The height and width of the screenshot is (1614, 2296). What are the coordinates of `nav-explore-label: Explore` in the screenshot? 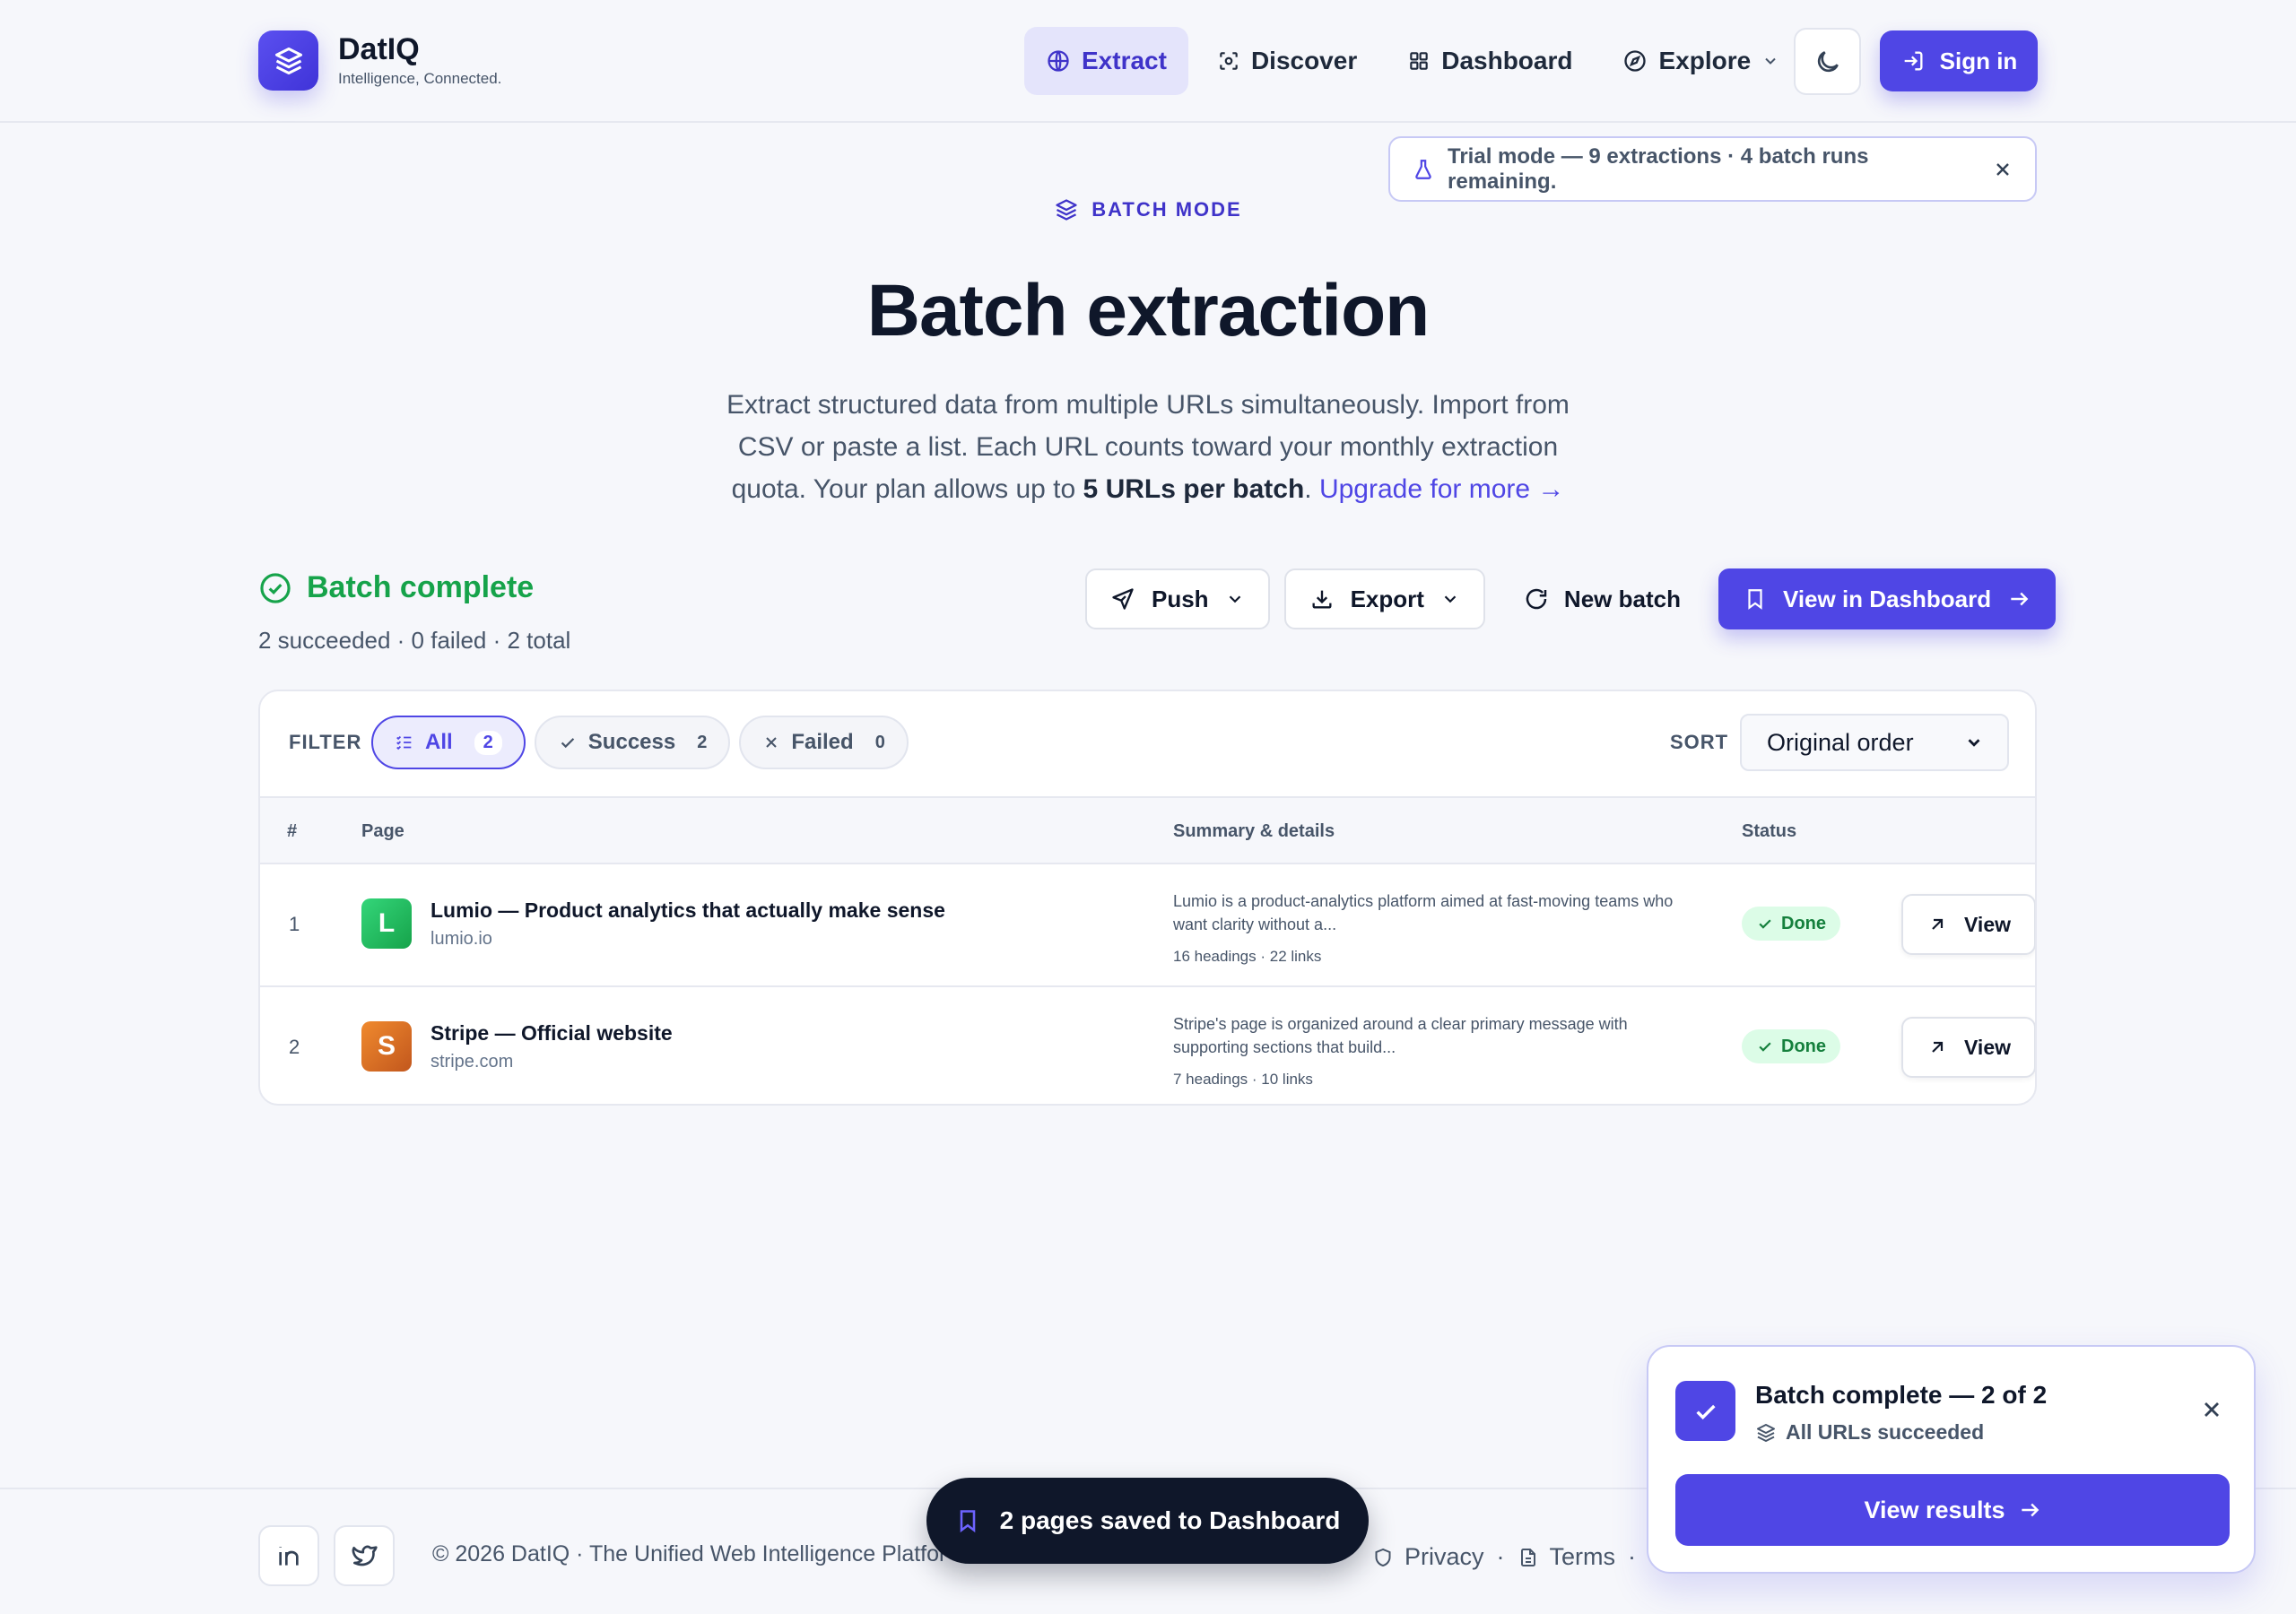 It's located at (1705, 60).